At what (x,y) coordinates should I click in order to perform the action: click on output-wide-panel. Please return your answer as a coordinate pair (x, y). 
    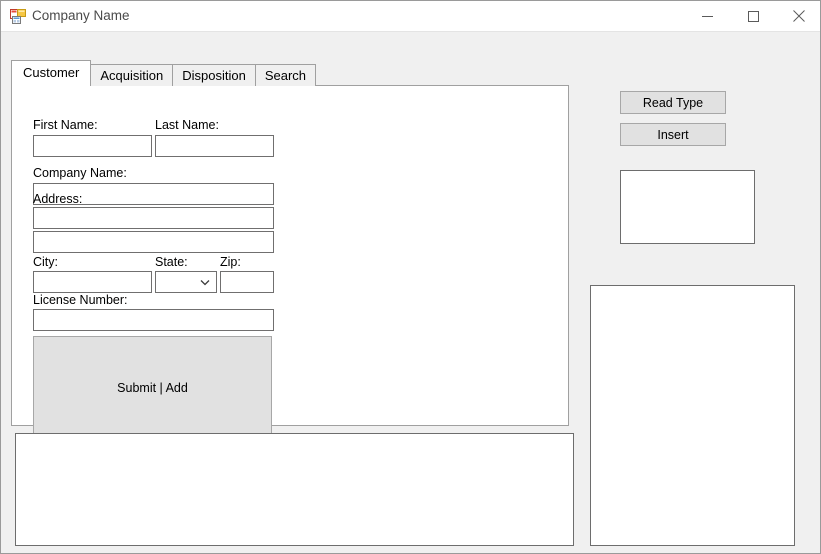
    Looking at the image, I should click on (294, 489).